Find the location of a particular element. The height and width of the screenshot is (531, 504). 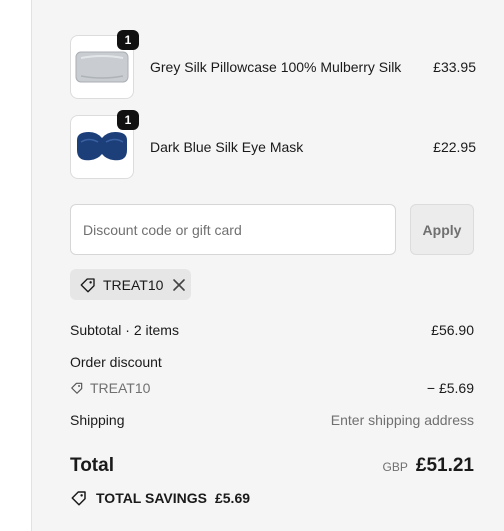

applied-discount-code: TREAT10 is located at coordinates (133, 284).